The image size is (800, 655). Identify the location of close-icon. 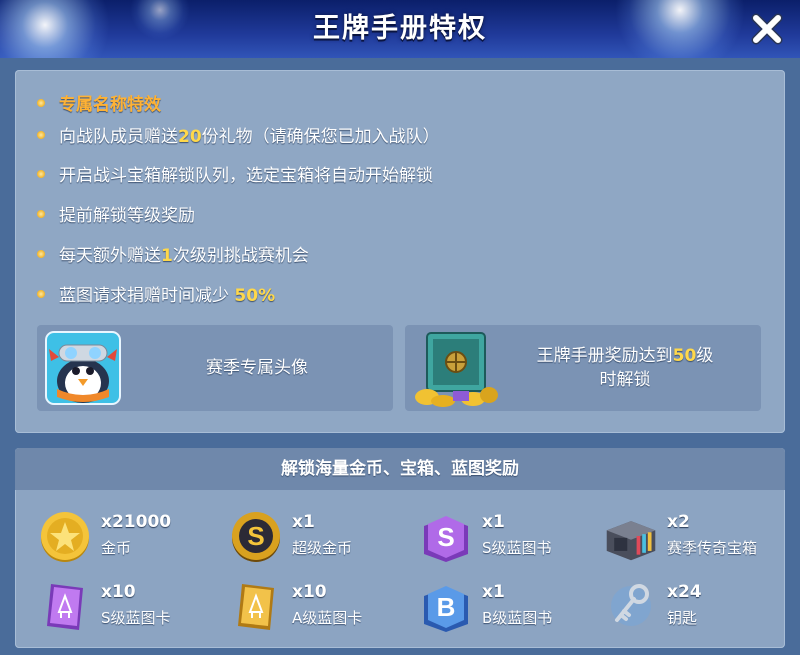
(767, 29).